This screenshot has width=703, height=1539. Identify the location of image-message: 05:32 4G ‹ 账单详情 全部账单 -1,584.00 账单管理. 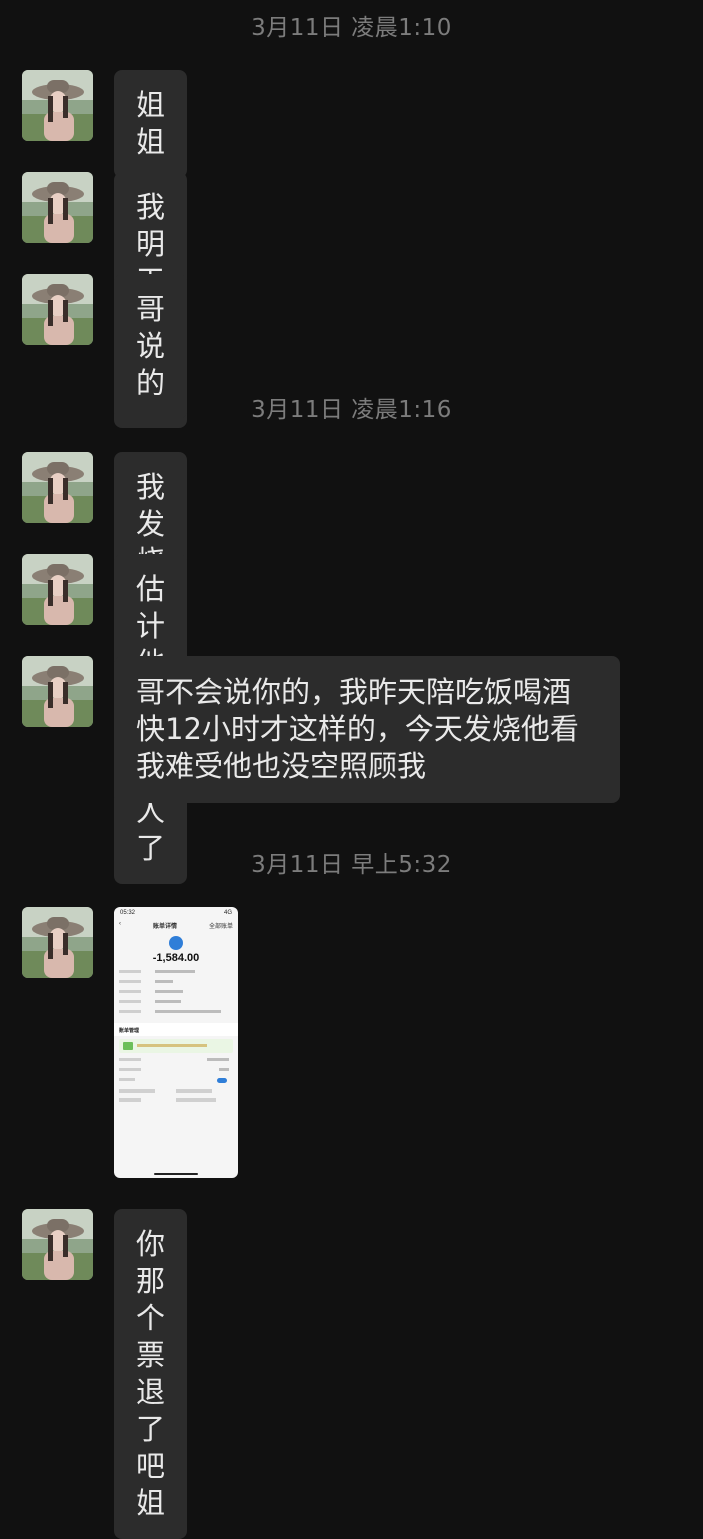
(176, 1042).